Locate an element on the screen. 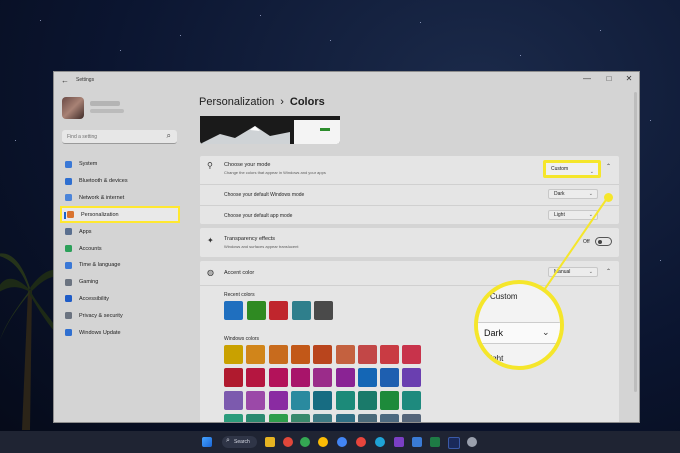 Image resolution: width=680 pixels, height=453 pixels. sidebar-item-network-internet: Network & internet is located at coordinates (120, 198).